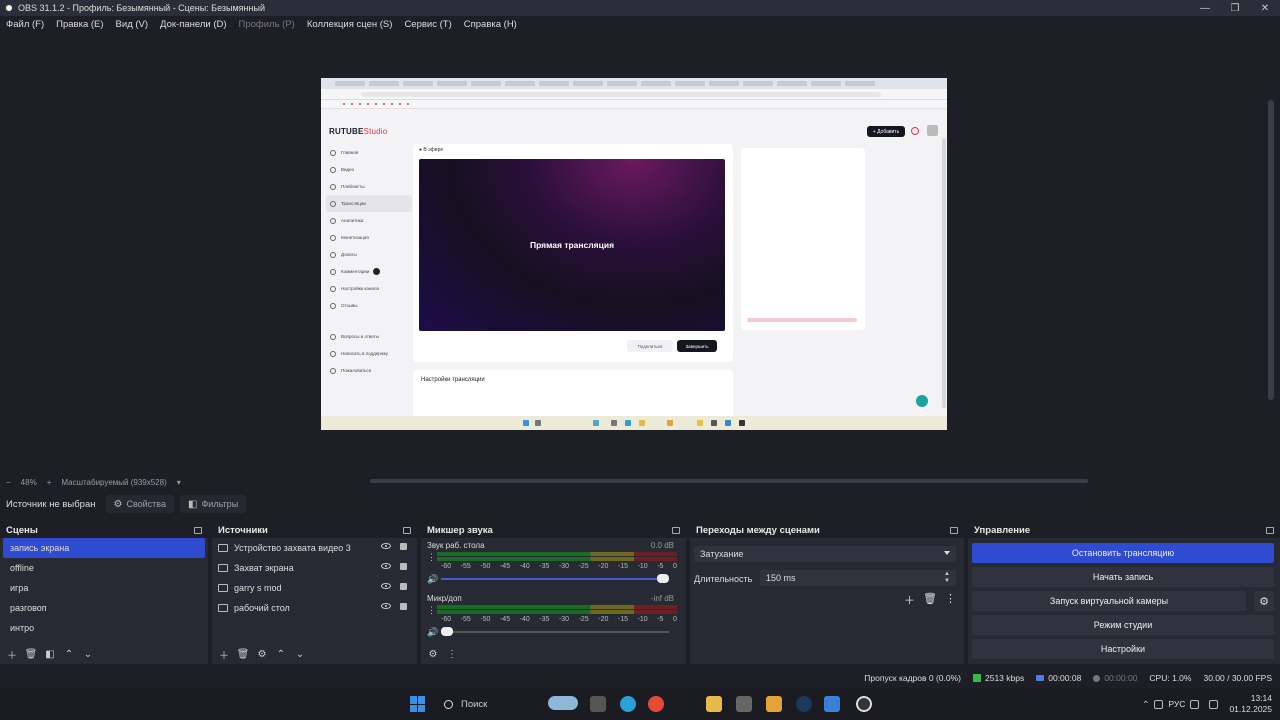  I want to click on start-virtual-camera-button: Запуск виртуальной камеры, so click(1109, 601).